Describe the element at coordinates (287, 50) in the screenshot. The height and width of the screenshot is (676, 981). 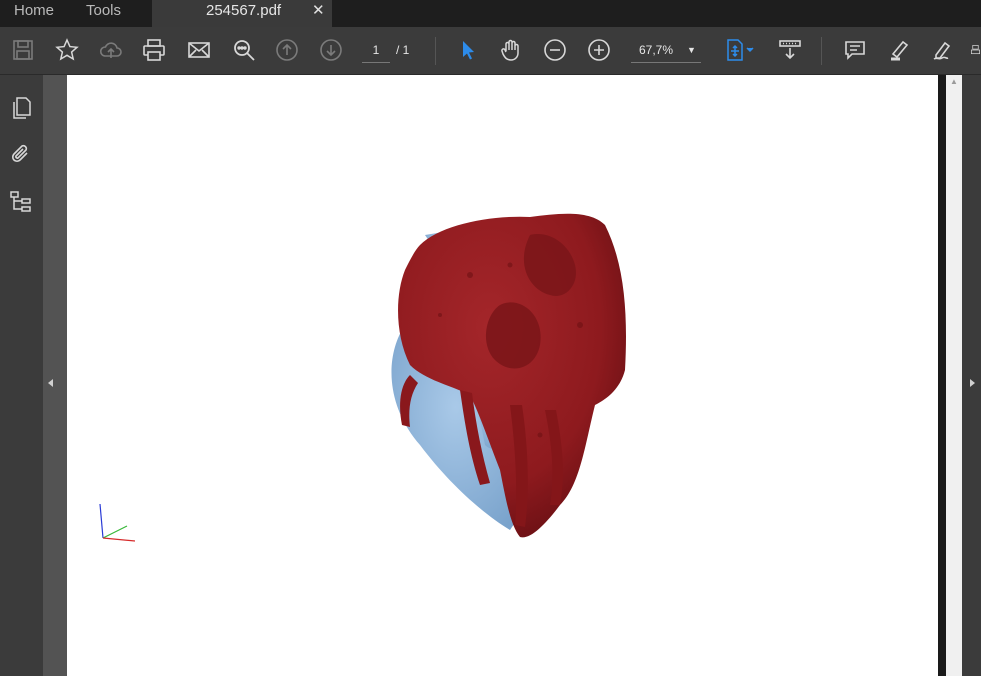
I see `previous-page-icon` at that location.